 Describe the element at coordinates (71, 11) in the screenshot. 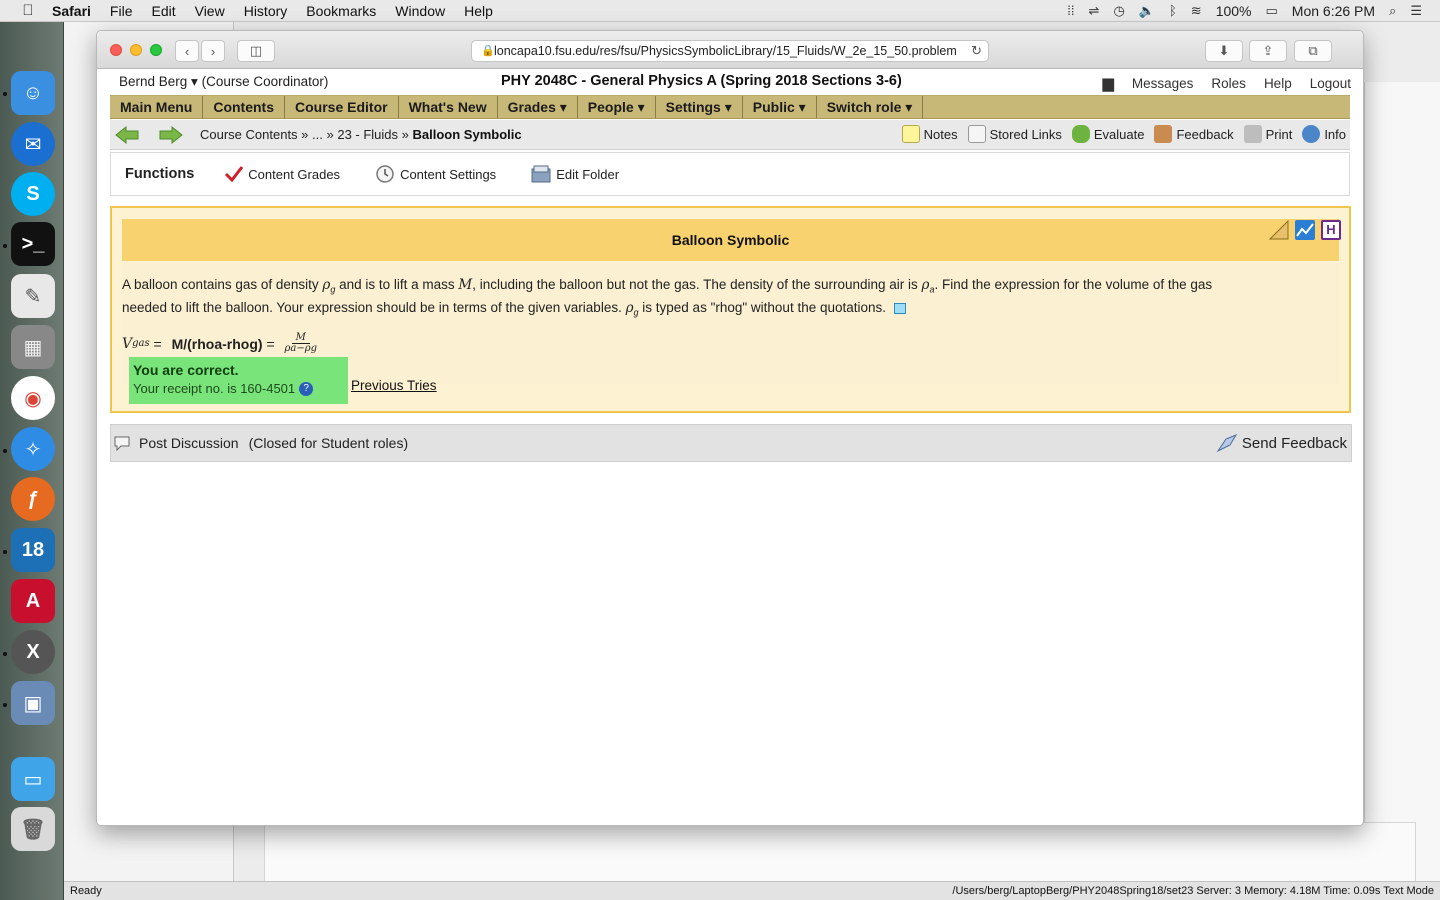

I see `menu-app-name: Safari` at that location.